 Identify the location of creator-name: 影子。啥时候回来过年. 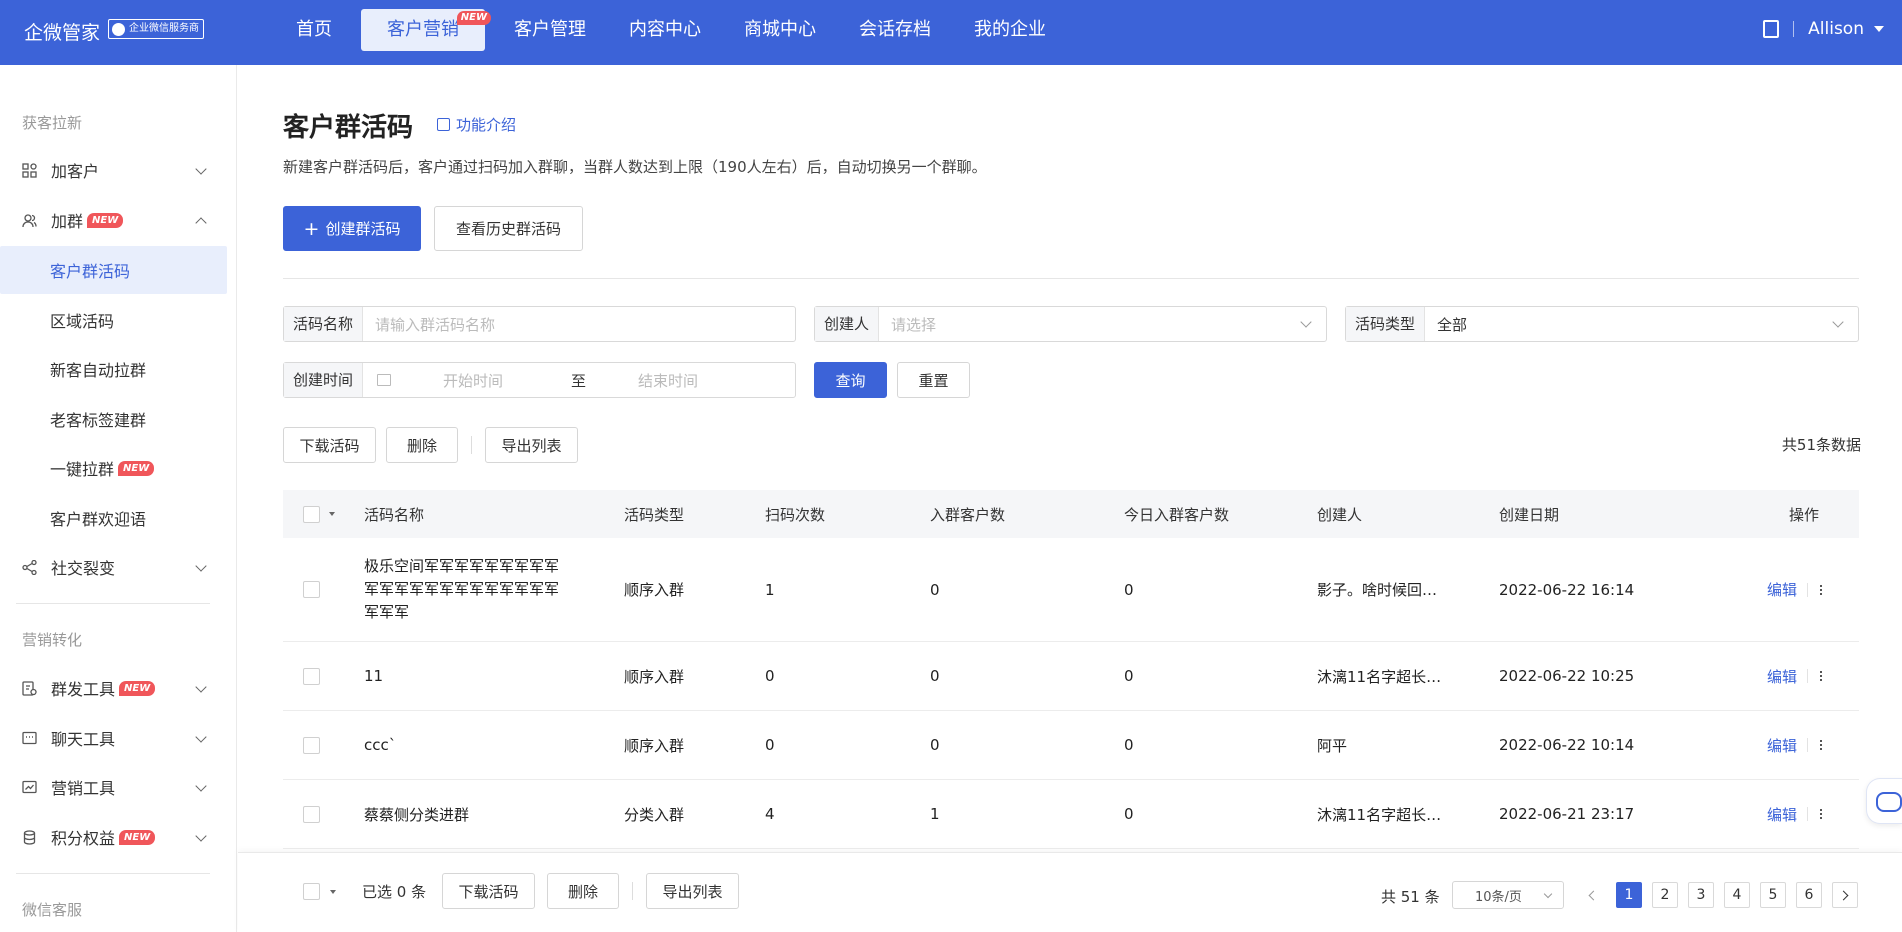
(1381, 590).